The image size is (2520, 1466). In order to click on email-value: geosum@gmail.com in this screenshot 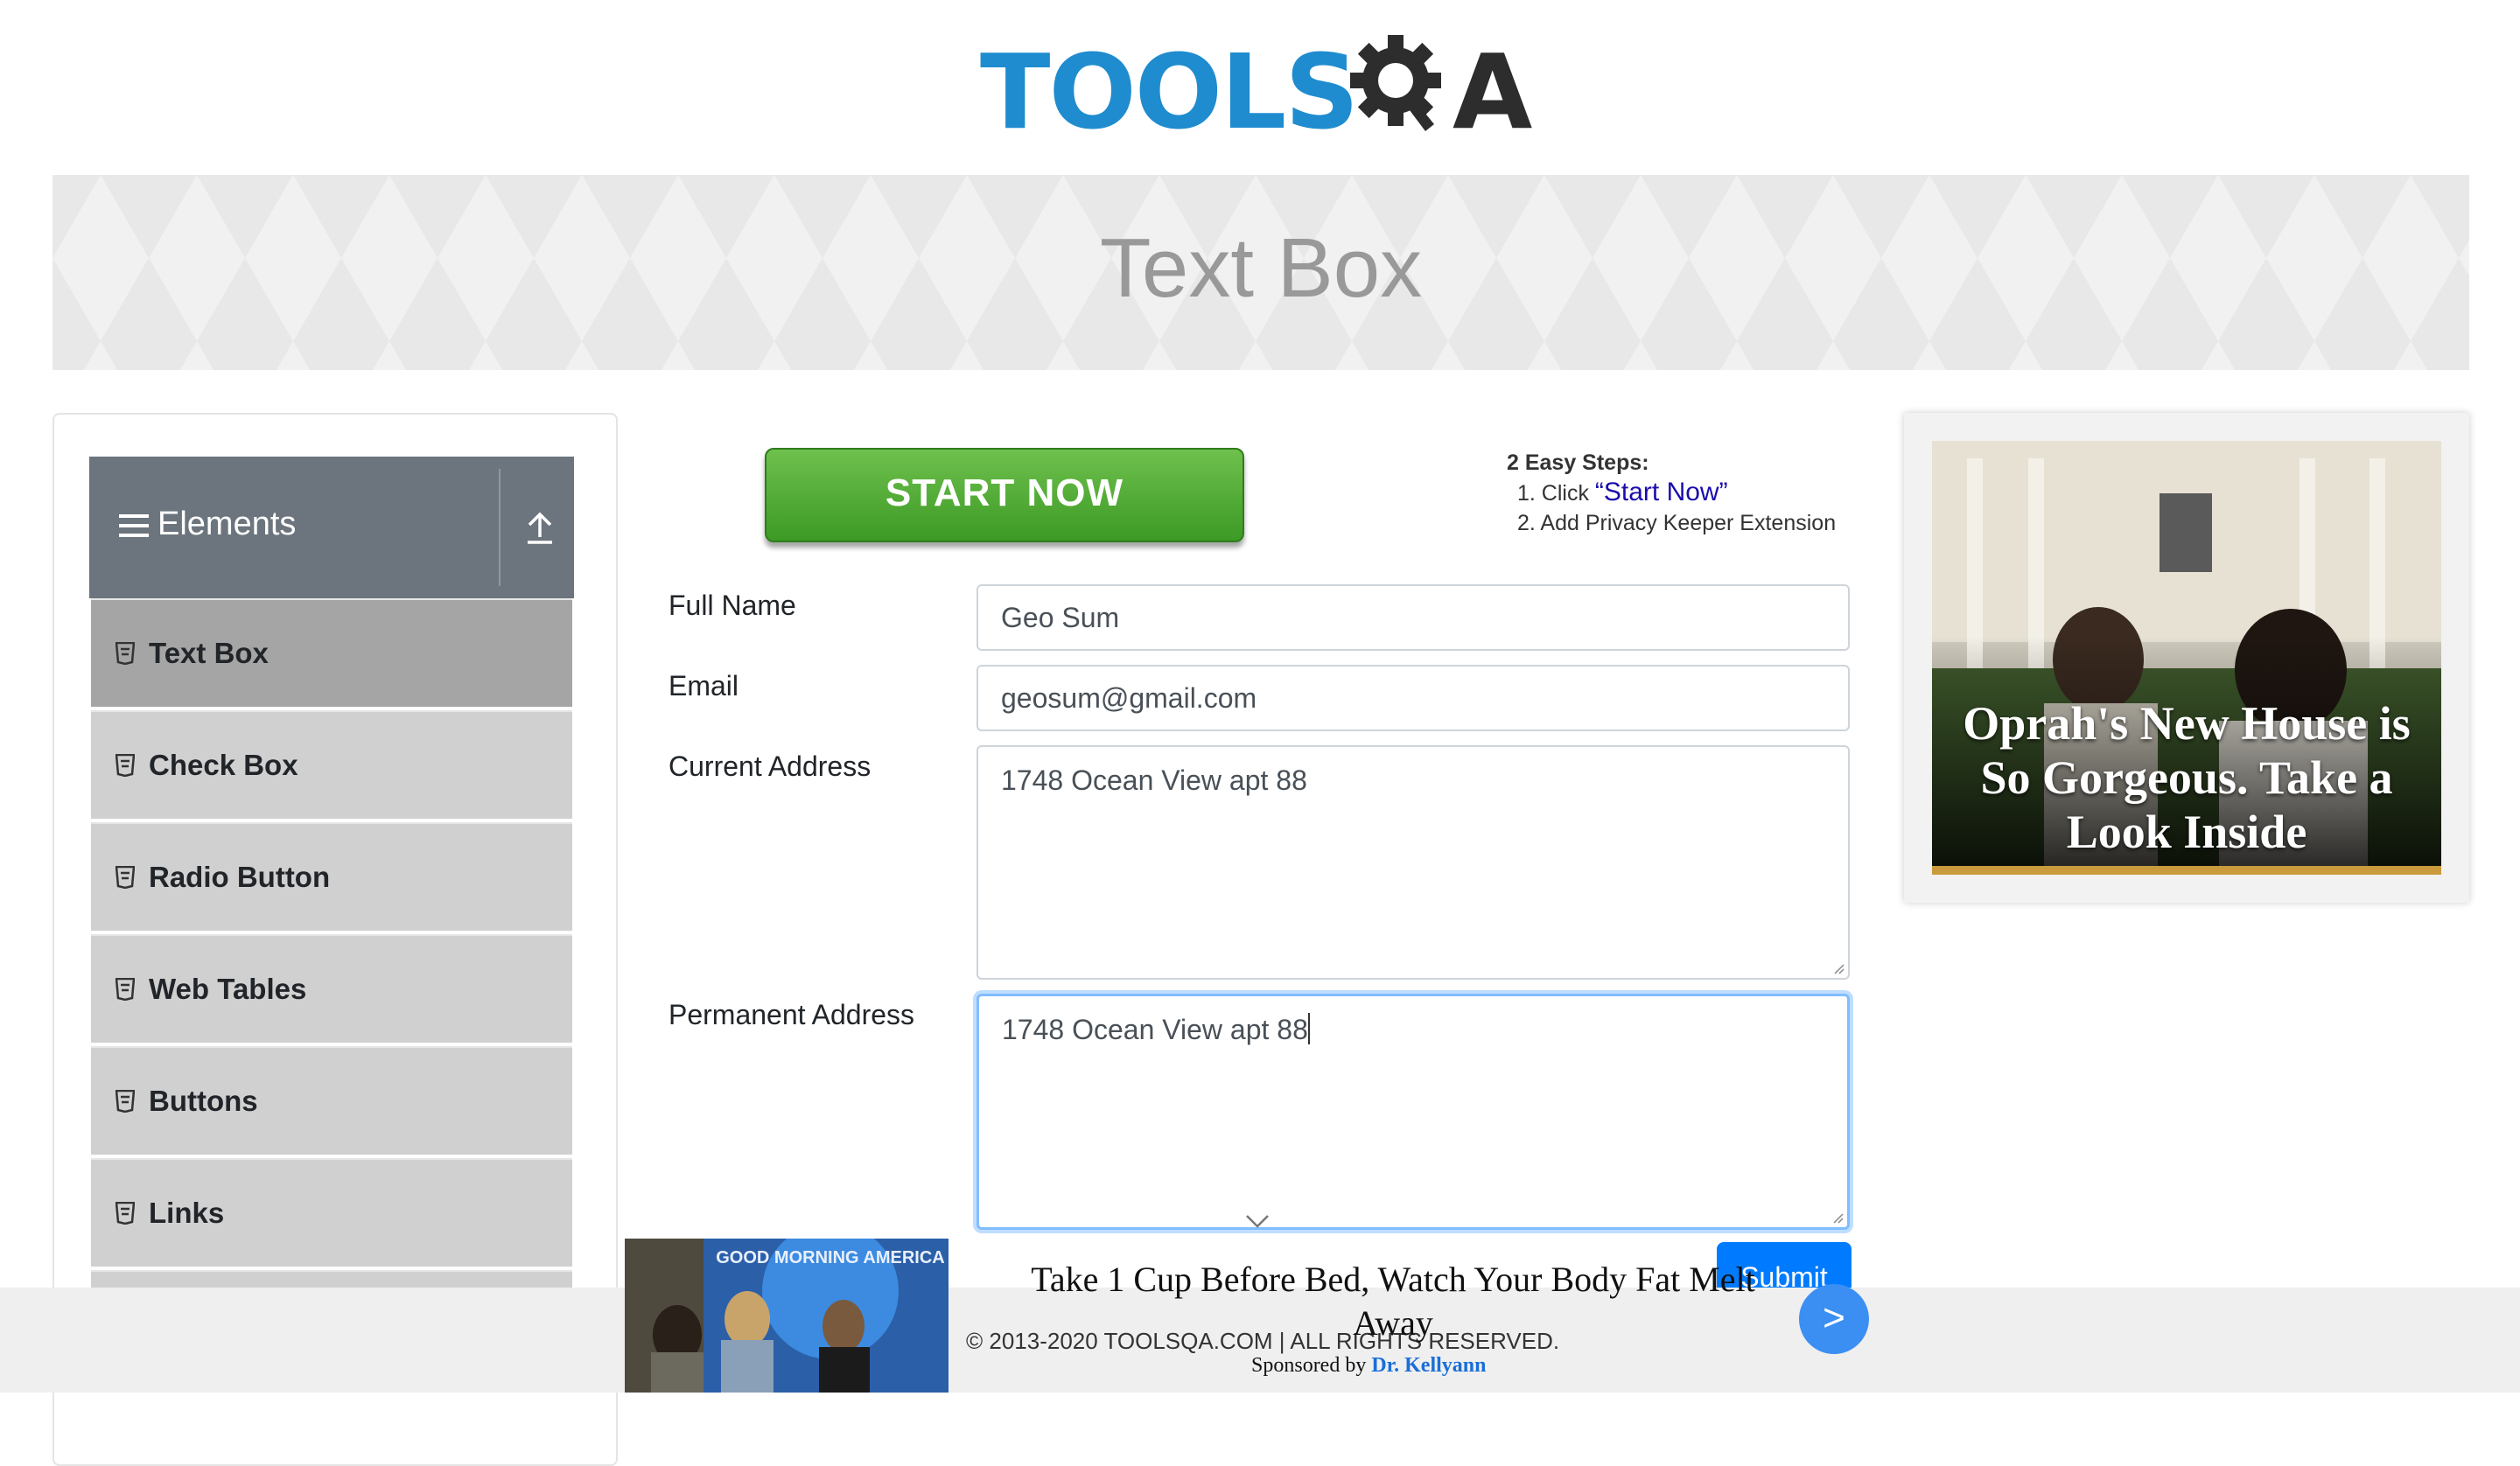, I will do `click(1129, 698)`.